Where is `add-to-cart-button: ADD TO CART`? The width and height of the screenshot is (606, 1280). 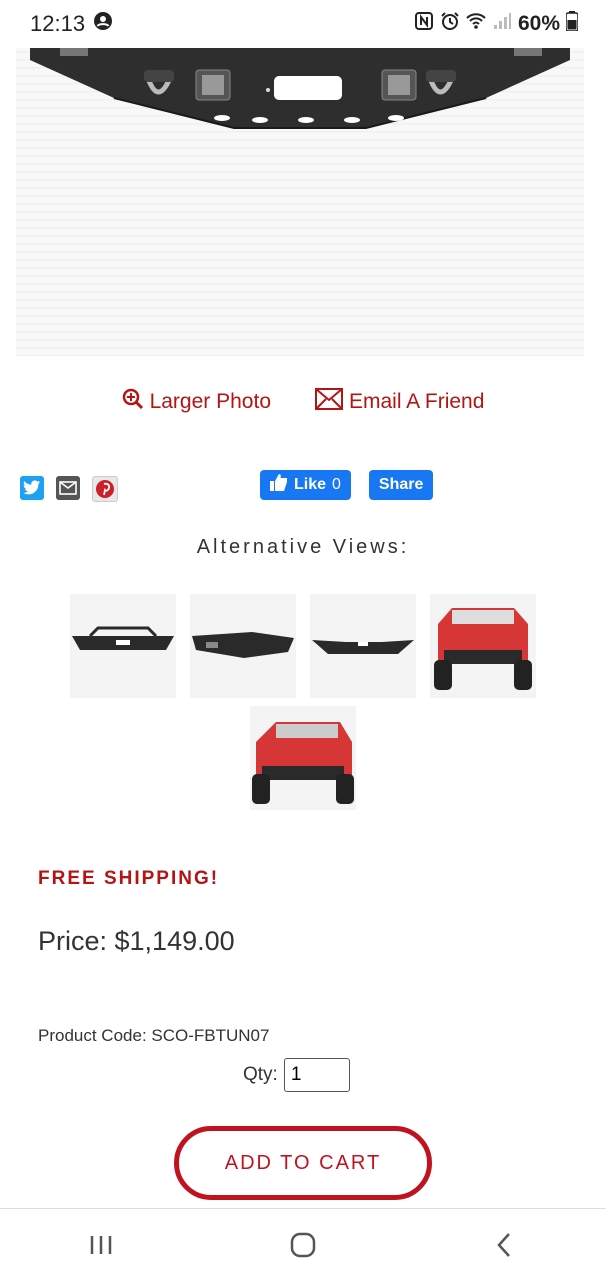
add-to-cart-button: ADD TO CART is located at coordinates (303, 1163).